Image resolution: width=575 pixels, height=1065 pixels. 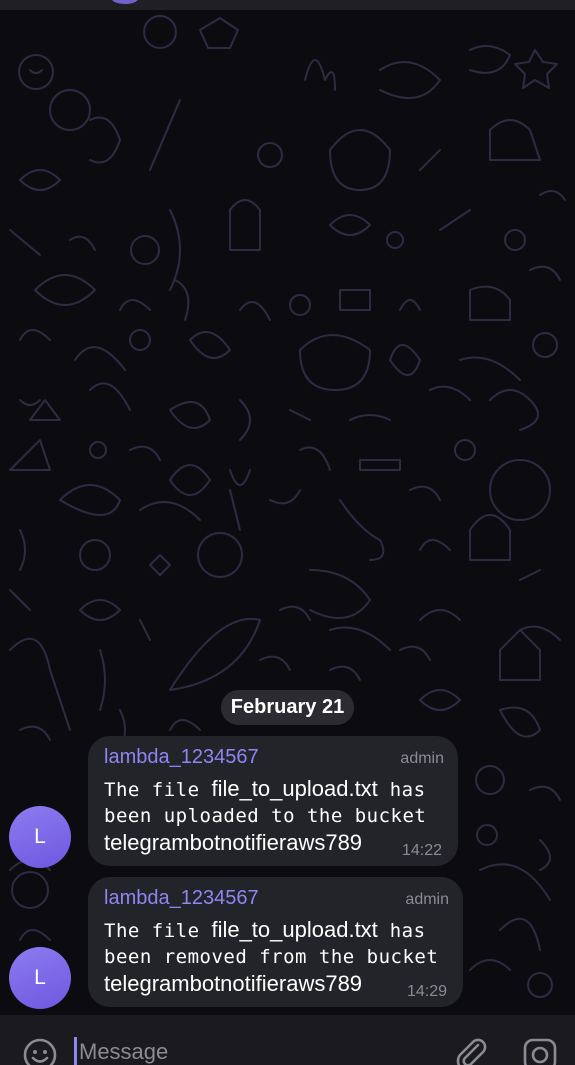 What do you see at coordinates (265, 816) in the screenshot?
I see `message-text-line-2: been uploaded to the bucket` at bounding box center [265, 816].